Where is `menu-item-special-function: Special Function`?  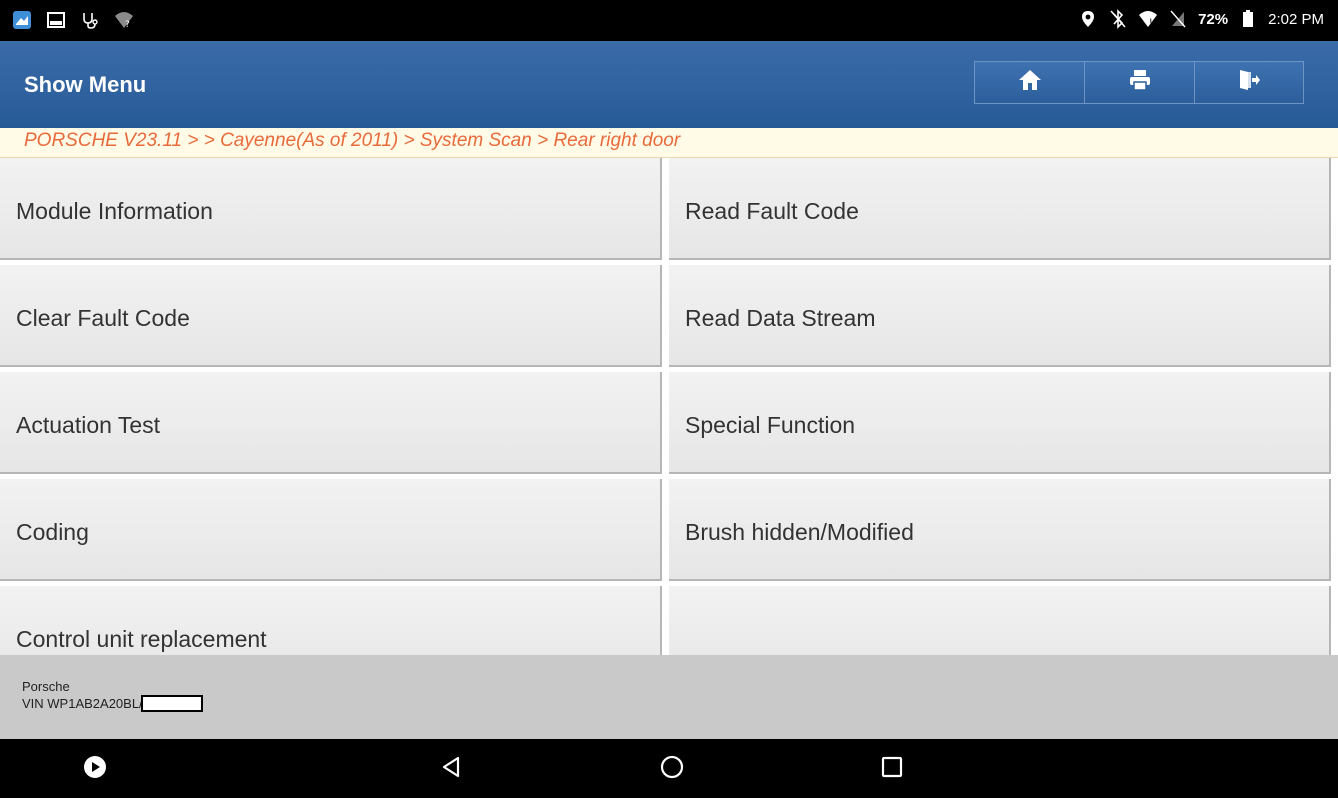
menu-item-special-function: Special Function is located at coordinates (1000, 423).